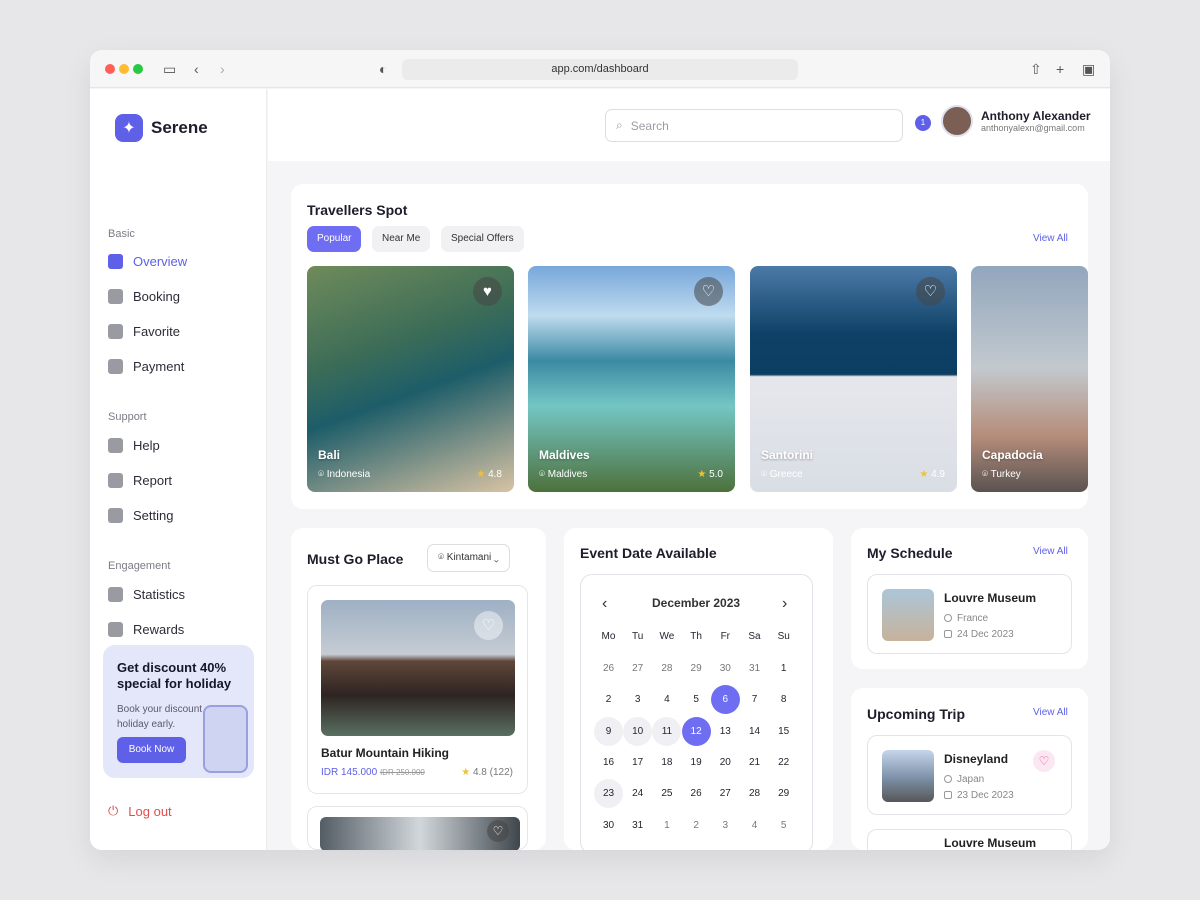 Image resolution: width=1200 pixels, height=900 pixels. I want to click on forward-arrow-icon: ›, so click(222, 69).